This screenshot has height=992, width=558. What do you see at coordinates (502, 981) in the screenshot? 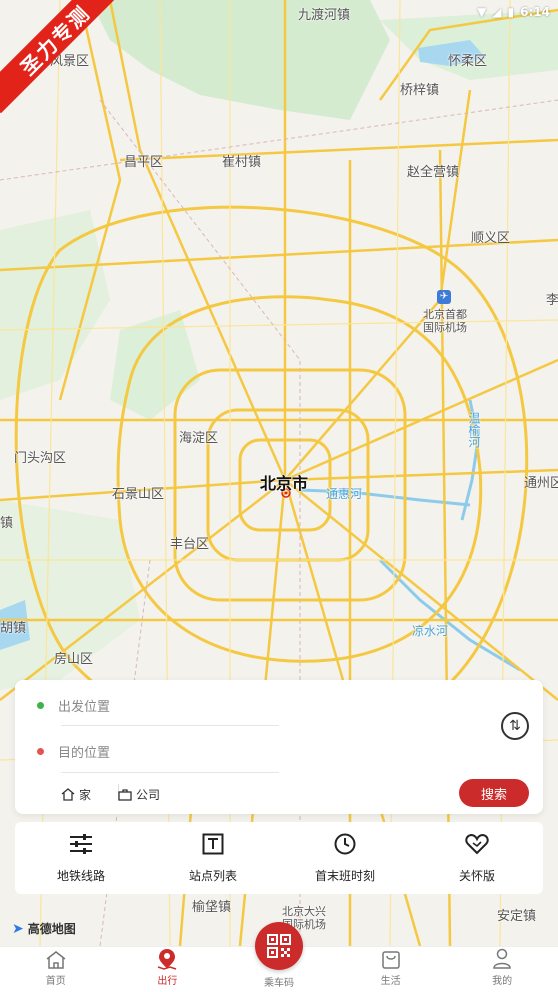
I see `nav-label: 我的` at bounding box center [502, 981].